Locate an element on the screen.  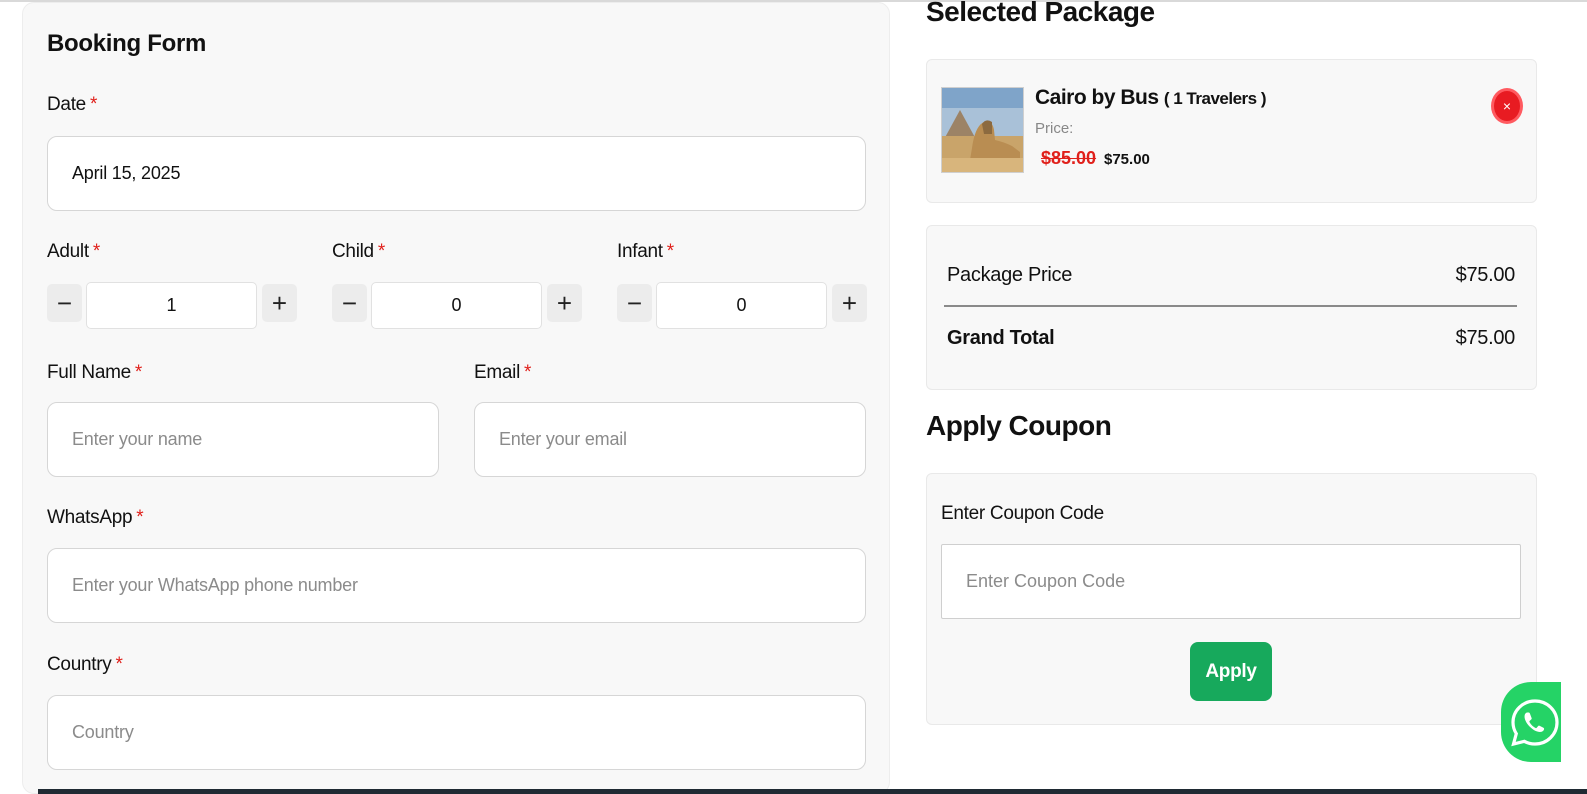
package-price-label: Package Price is located at coordinates (1010, 275).